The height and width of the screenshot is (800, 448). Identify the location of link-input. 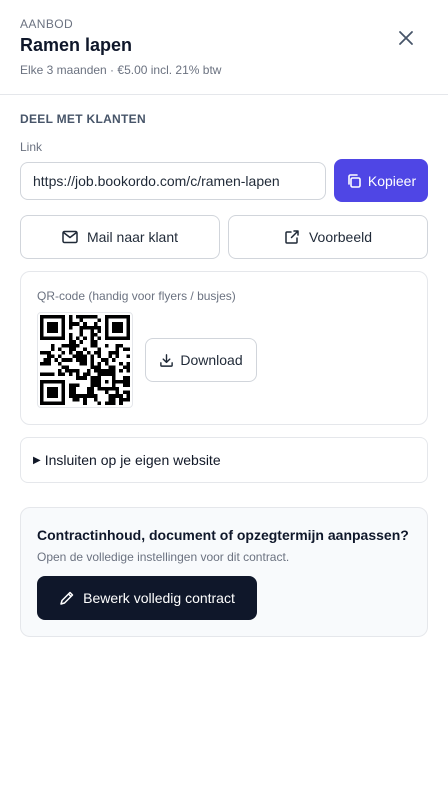
(173, 181).